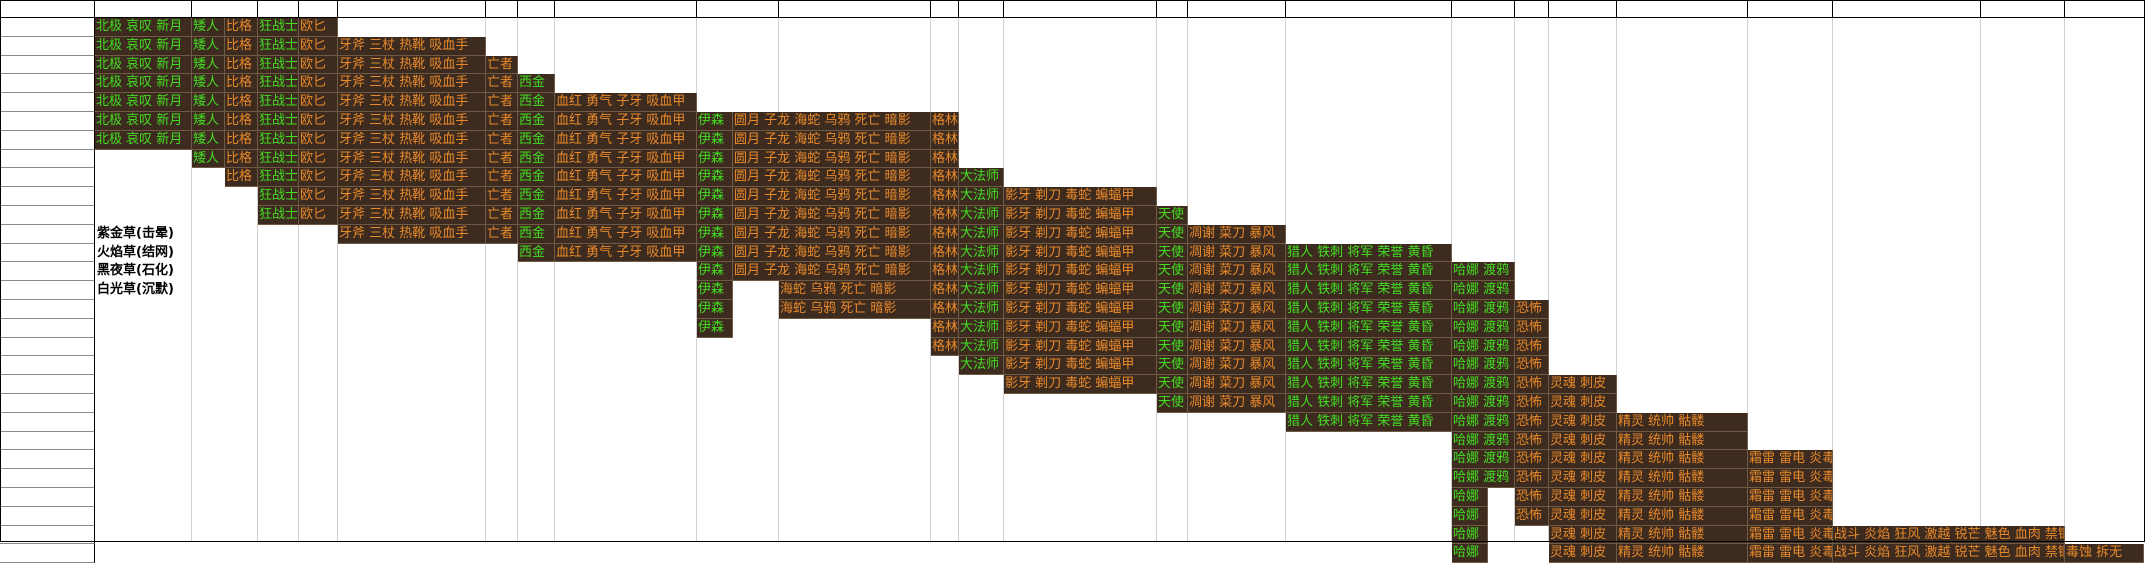 Image resolution: width=2145 pixels, height=563 pixels. Describe the element at coordinates (1470, 516) in the screenshot. I see `drop-cell: 哈娜` at that location.